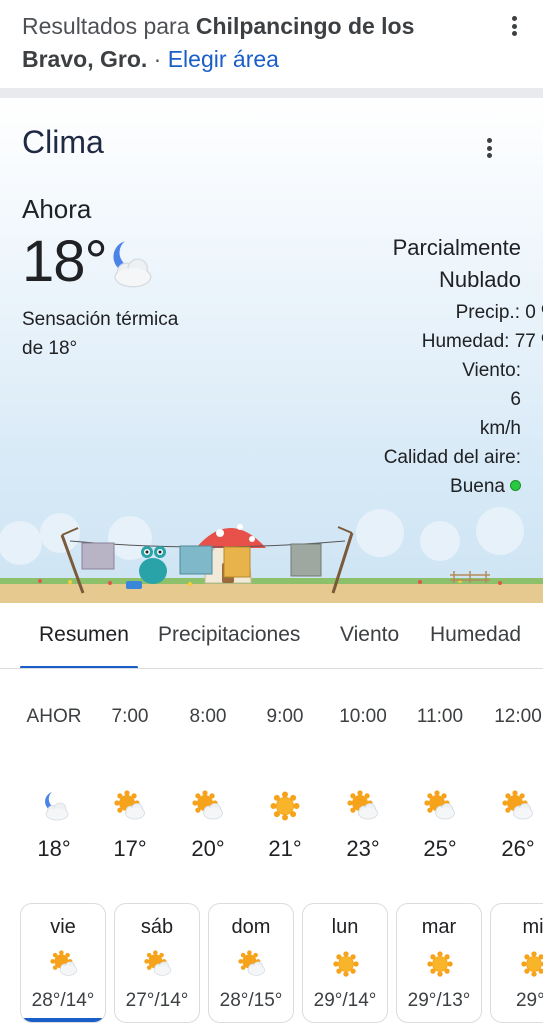 Image resolution: width=543 pixels, height=1024 pixels. Describe the element at coordinates (480, 279) in the screenshot. I see `condition-line2: Nublado` at that location.